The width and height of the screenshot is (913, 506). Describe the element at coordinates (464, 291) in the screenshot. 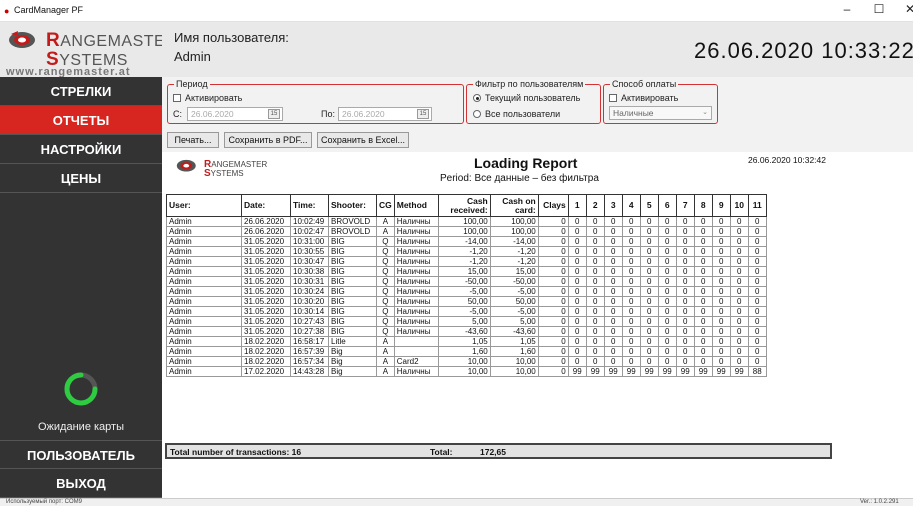

I see `table-cell: -5,00` at that location.